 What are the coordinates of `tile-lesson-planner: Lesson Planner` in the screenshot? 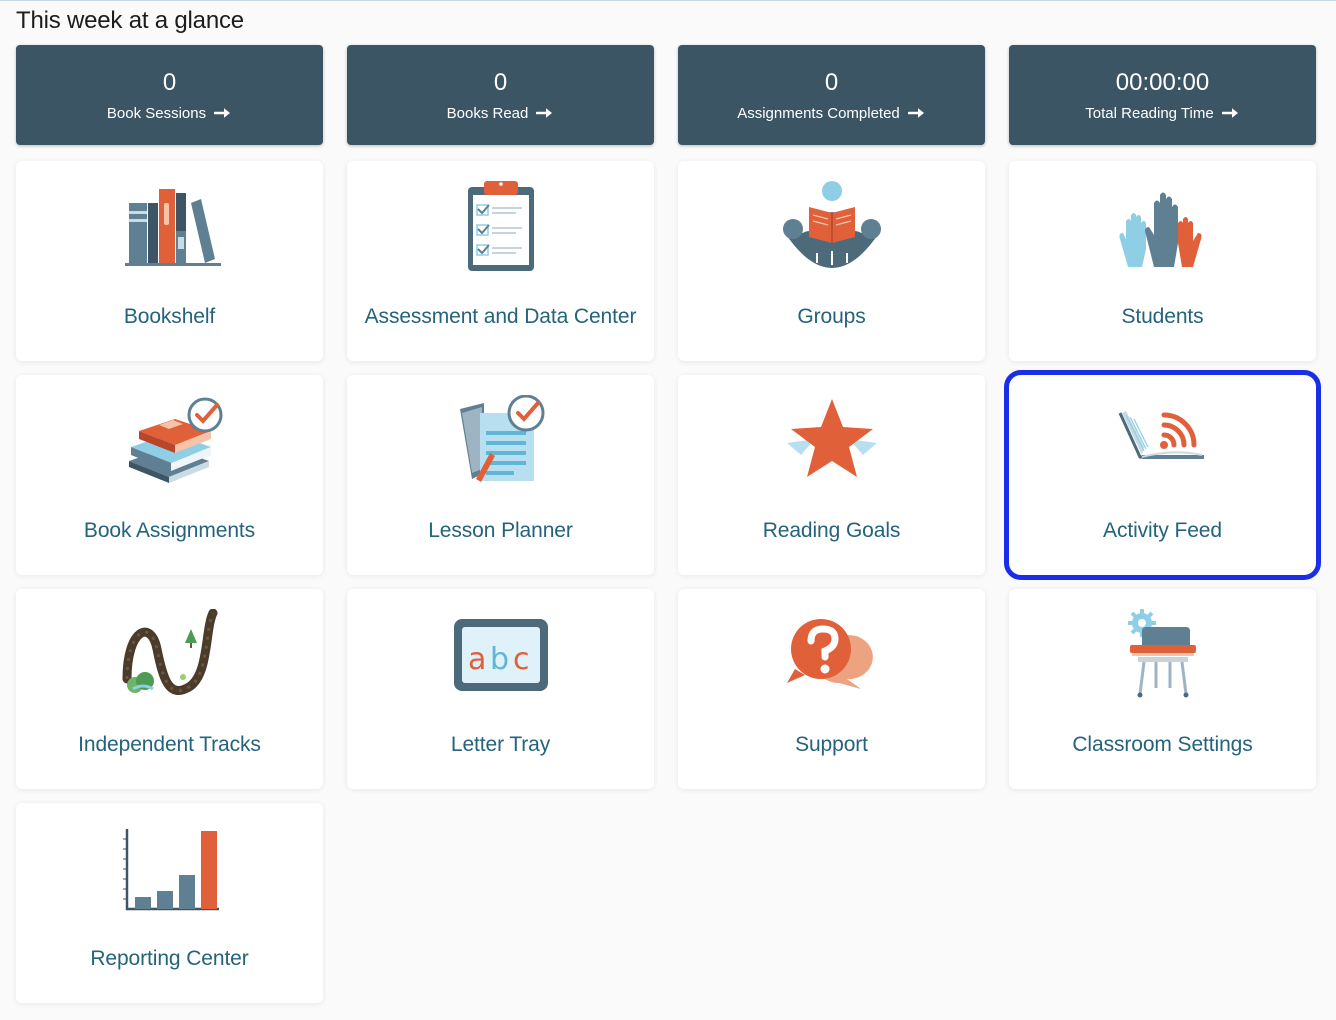 It's located at (500, 475).